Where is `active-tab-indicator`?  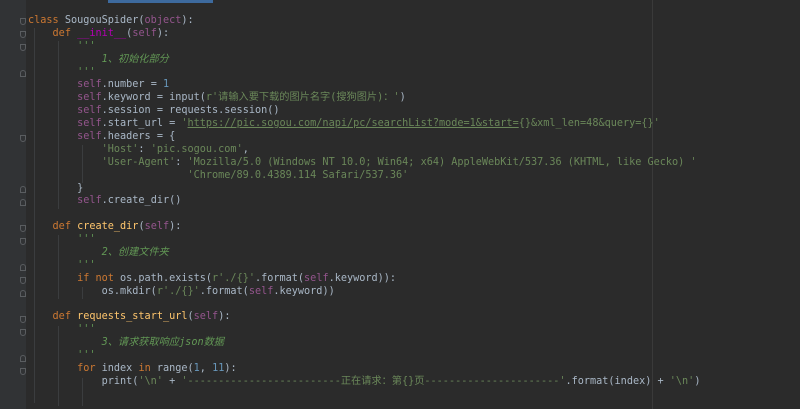 active-tab-indicator is located at coordinates (160, 1).